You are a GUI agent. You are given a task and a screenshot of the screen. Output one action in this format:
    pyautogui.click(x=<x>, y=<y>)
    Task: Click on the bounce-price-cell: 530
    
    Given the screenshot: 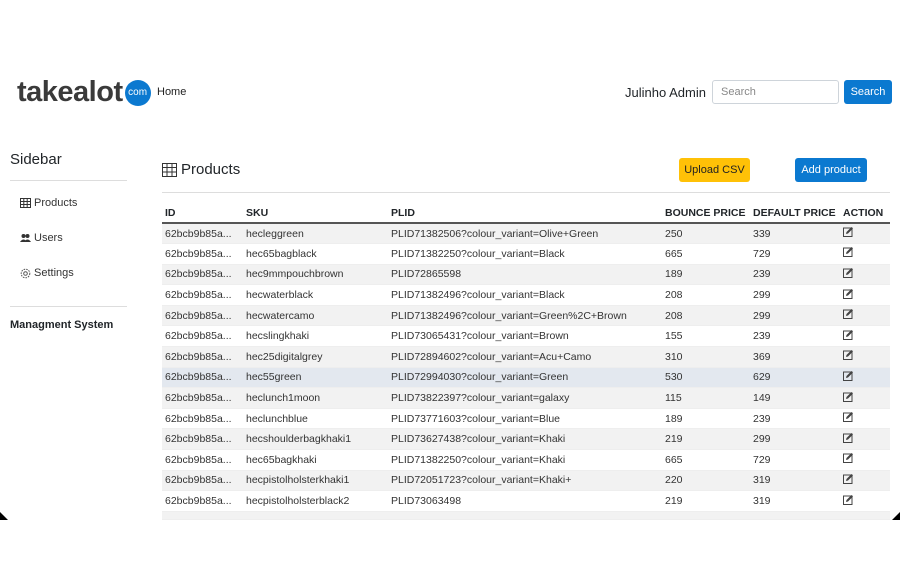 What is the action you would take?
    pyautogui.click(x=706, y=378)
    